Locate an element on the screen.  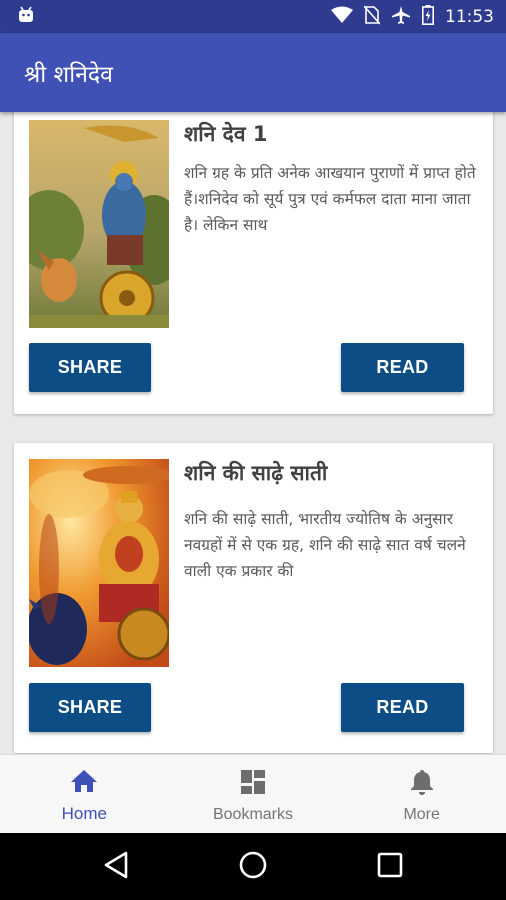
nav-item-home: Home is located at coordinates (84, 794).